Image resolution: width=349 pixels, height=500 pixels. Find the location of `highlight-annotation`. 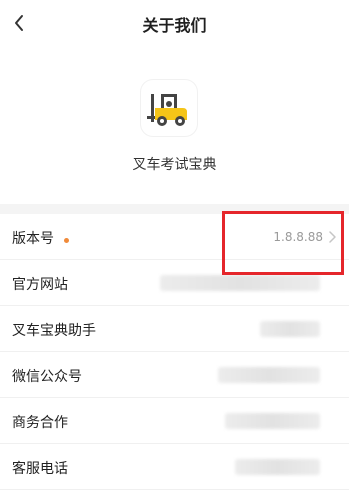

highlight-annotation is located at coordinates (283, 243).